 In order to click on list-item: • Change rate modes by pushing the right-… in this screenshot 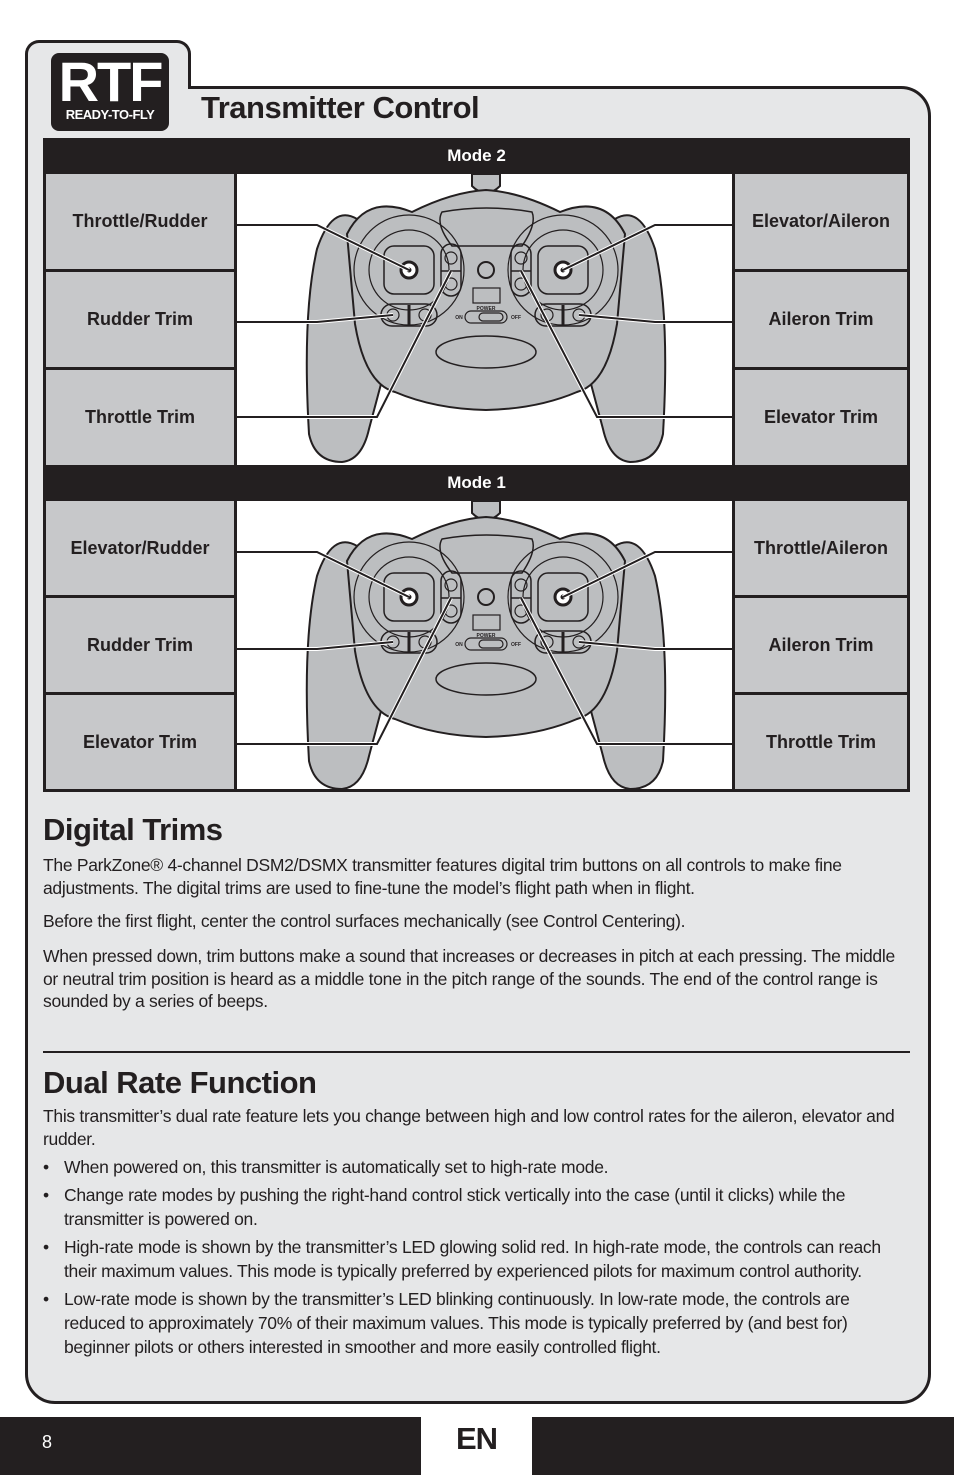, I will do `click(444, 1207)`.